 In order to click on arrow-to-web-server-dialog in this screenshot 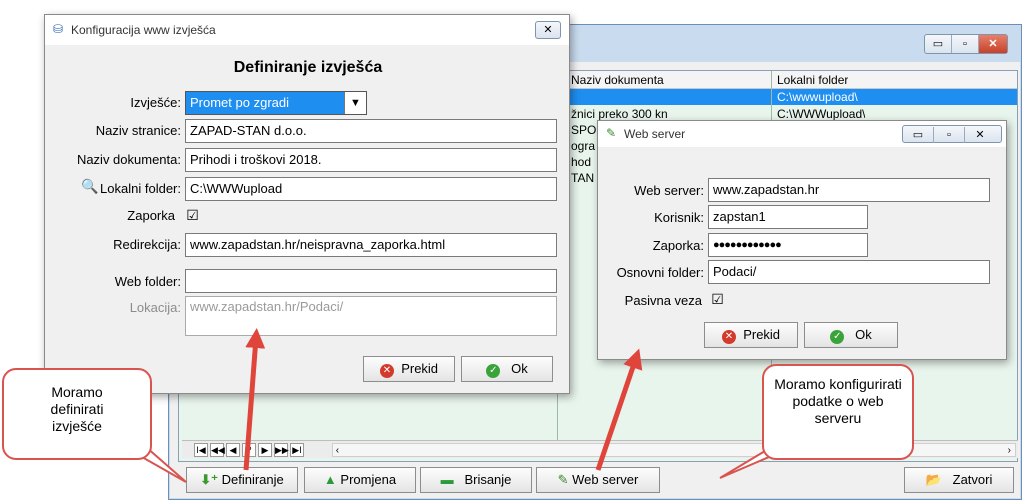, I will do `click(619, 409)`.